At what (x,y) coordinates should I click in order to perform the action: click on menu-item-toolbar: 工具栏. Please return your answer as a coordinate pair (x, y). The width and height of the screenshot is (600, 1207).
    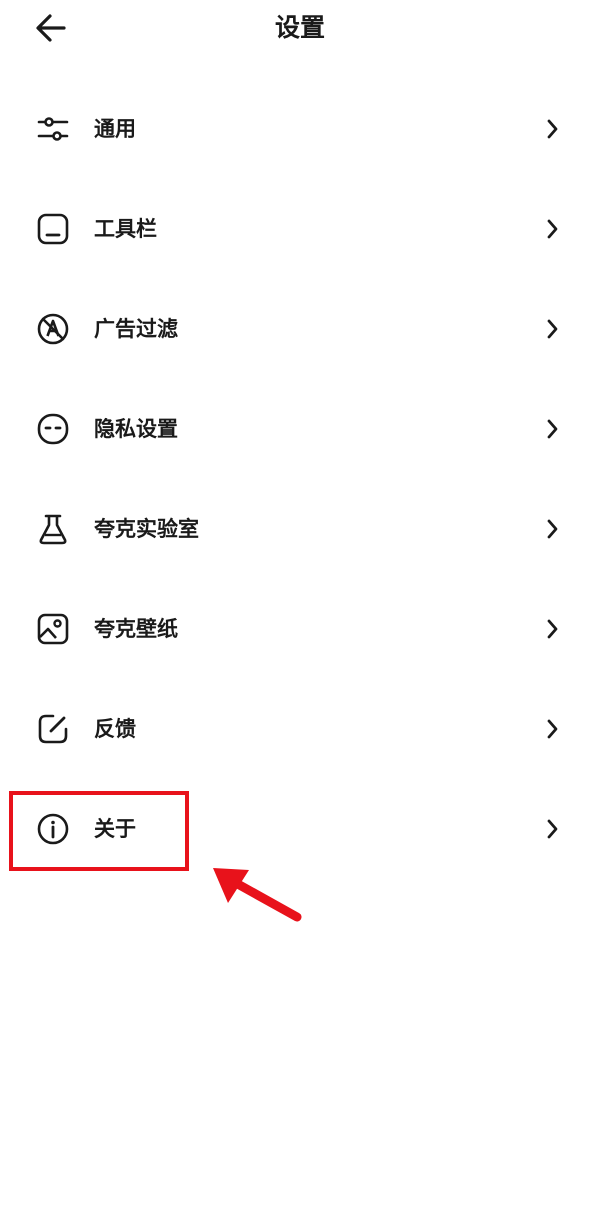
    Looking at the image, I should click on (300, 228).